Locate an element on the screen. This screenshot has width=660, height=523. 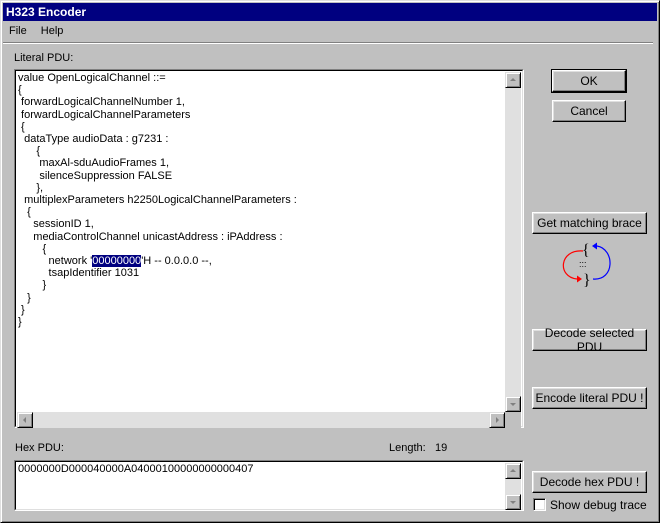
menu-separator is located at coordinates (328, 43).